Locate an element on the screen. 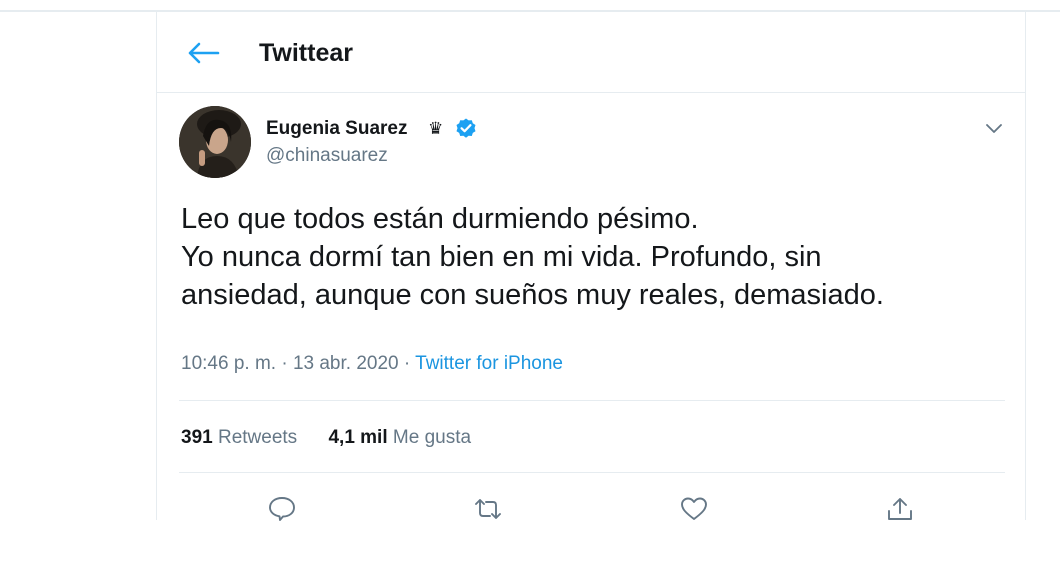 The image size is (1060, 576). verified-badge-icon is located at coordinates (466, 128).